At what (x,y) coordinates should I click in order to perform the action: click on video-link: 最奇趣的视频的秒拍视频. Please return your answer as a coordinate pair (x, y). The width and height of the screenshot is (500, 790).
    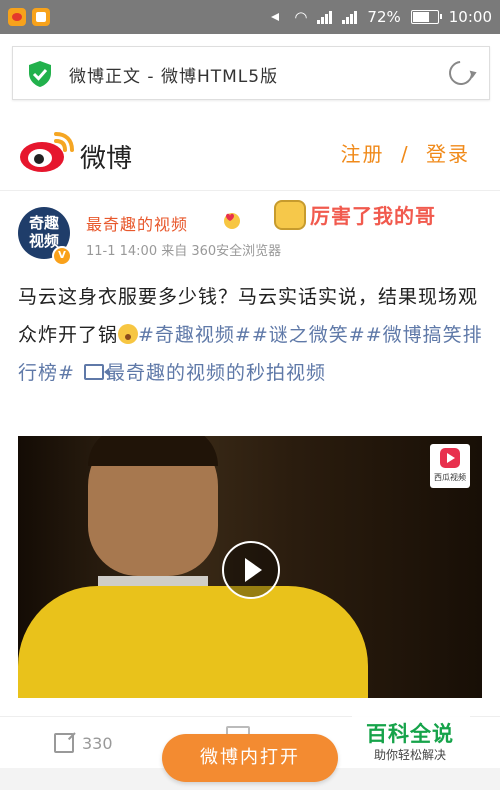
    Looking at the image, I should click on (216, 373).